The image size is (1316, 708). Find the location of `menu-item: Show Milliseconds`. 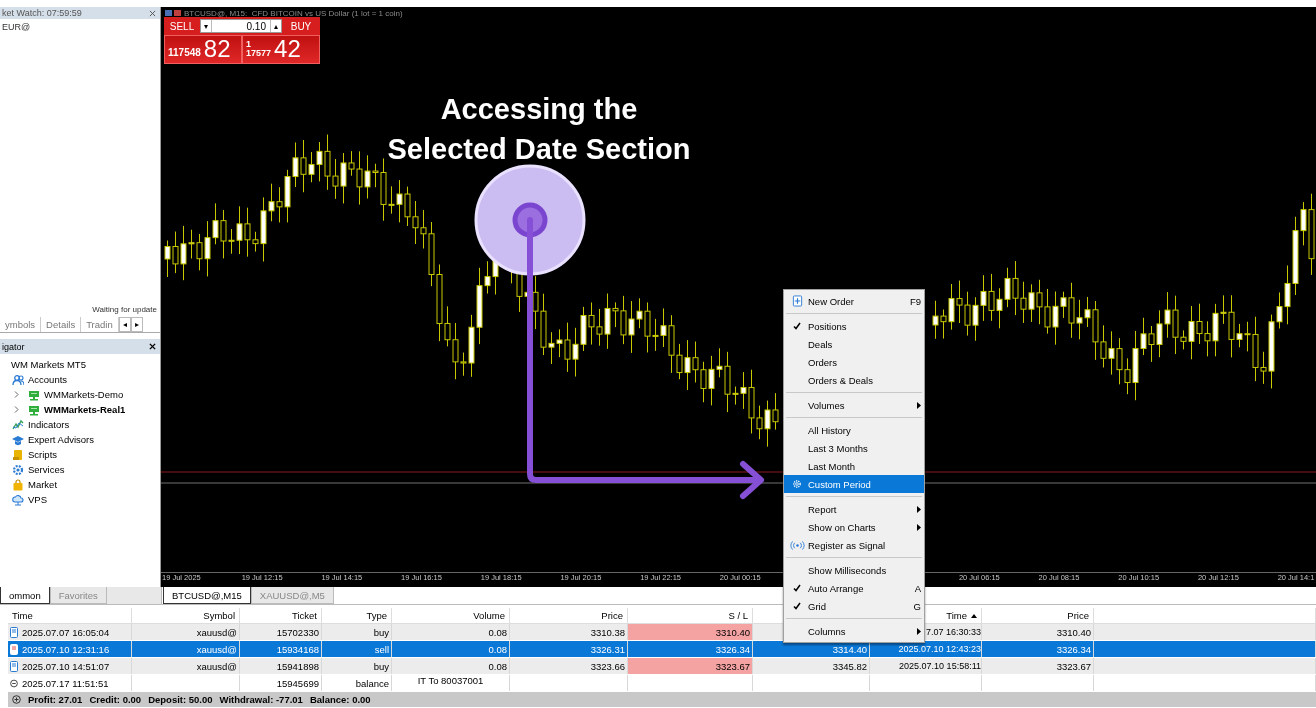

menu-item: Show Milliseconds is located at coordinates (854, 570).